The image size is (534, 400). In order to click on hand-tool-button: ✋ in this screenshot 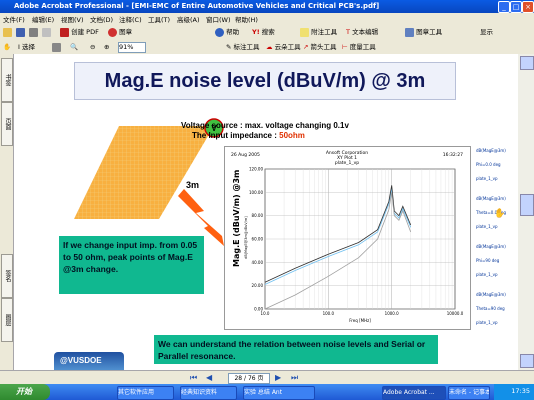, I will do `click(7, 47)`.